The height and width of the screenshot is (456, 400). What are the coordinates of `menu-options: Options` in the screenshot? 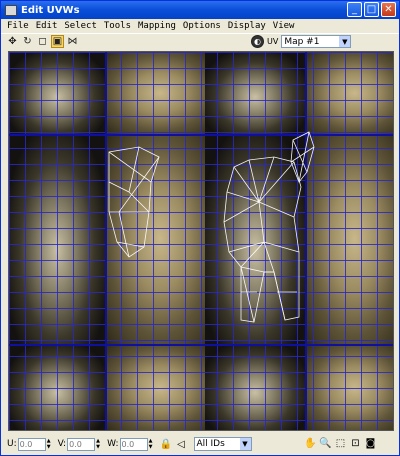 It's located at (202, 26).